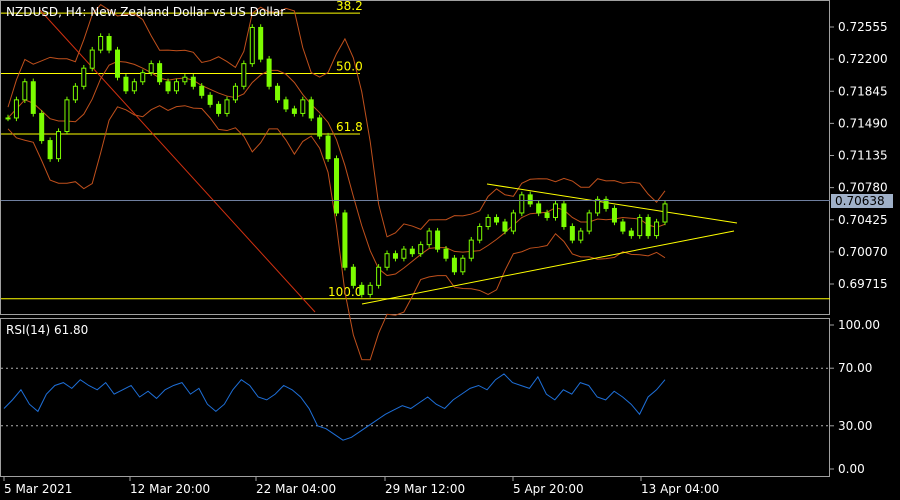  Describe the element at coordinates (863, 59) in the screenshot. I see `price-tick-label: 0.72200` at that location.